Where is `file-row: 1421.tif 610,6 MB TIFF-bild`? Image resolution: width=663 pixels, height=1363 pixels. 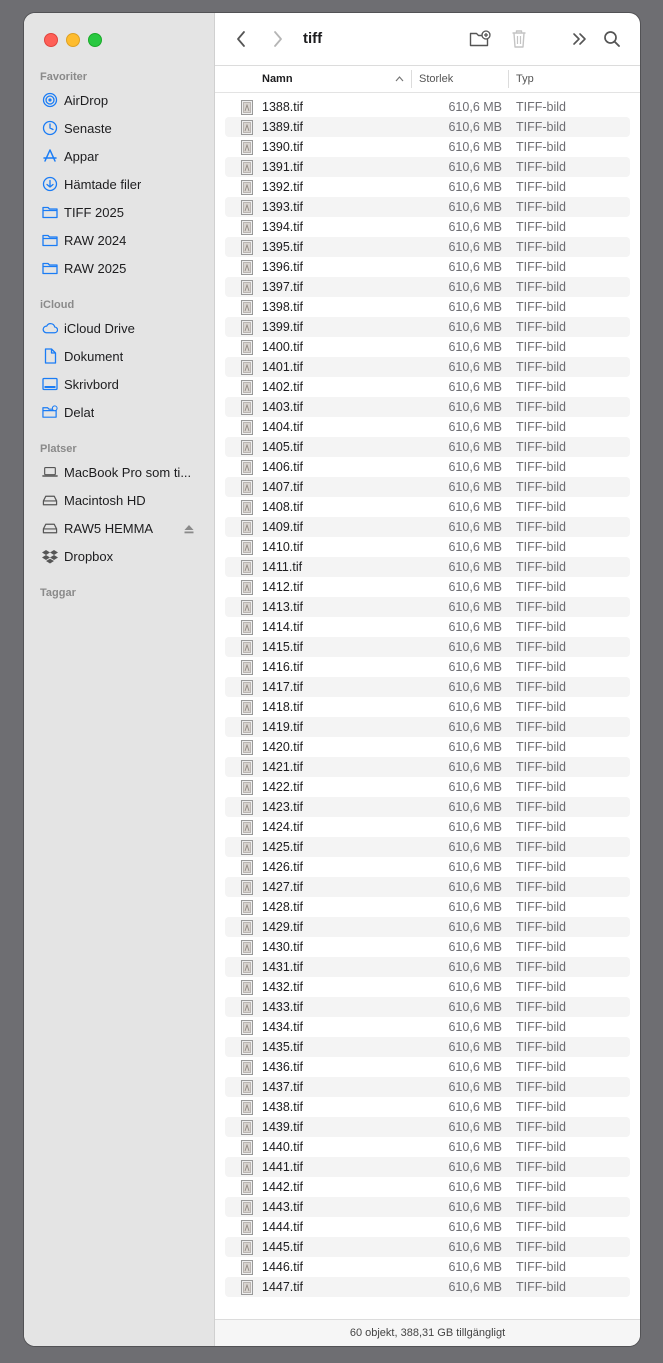 file-row: 1421.tif 610,6 MB TIFF-bild is located at coordinates (427, 767).